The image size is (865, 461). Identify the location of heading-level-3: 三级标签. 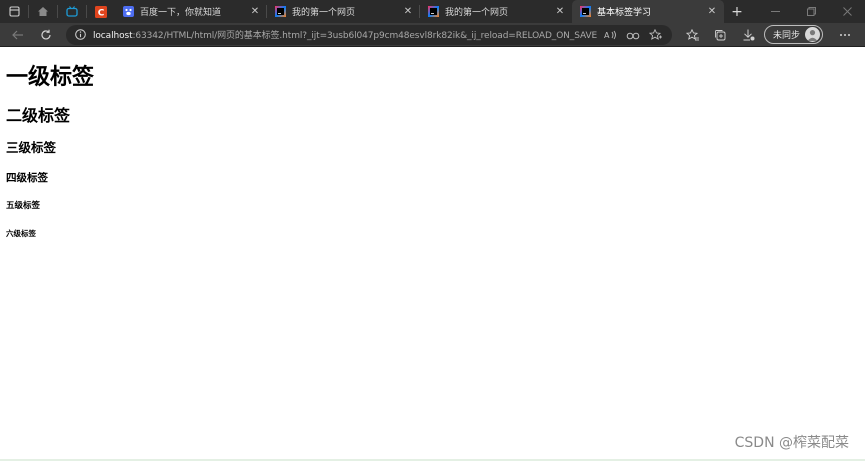
(31, 147).